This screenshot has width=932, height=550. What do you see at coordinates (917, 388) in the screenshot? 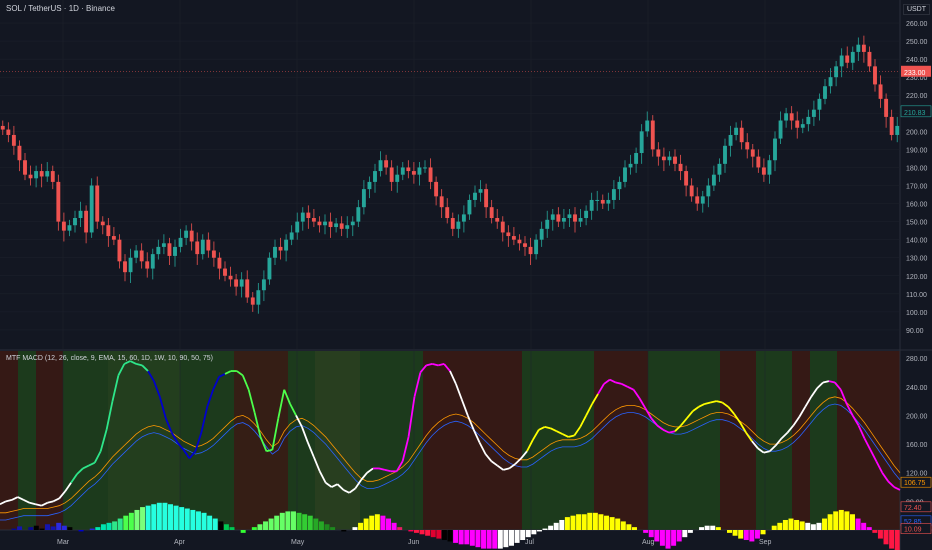
I see `indicator-tick-label: 240.00` at bounding box center [917, 388].